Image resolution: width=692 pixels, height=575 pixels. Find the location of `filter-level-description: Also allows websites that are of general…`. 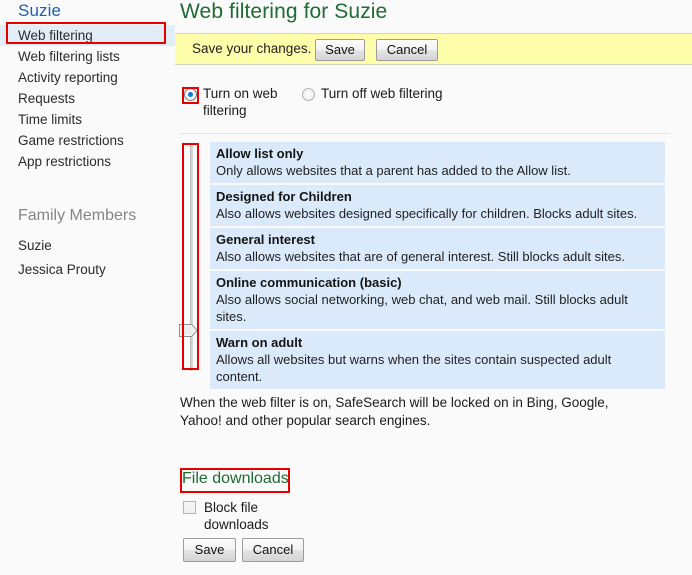

filter-level-description: Also allows websites that are of general… is located at coordinates (420, 256).